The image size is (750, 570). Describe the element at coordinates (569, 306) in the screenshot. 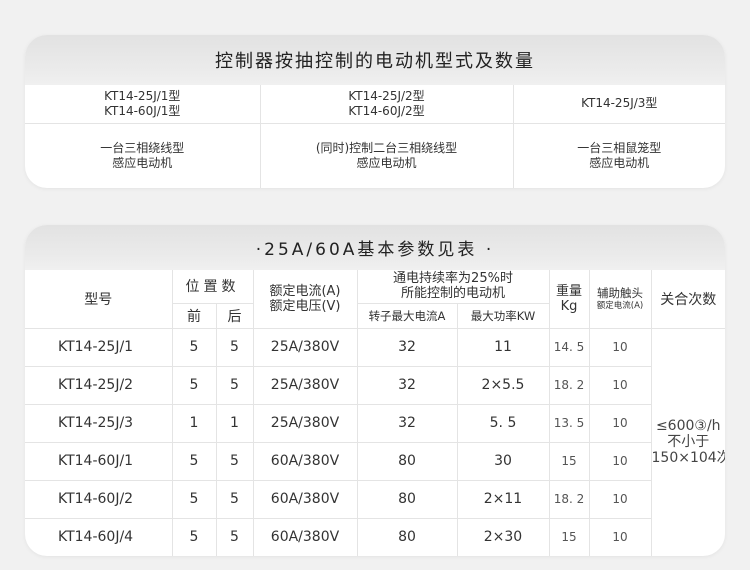

I see `weight-unit: Kg` at that location.